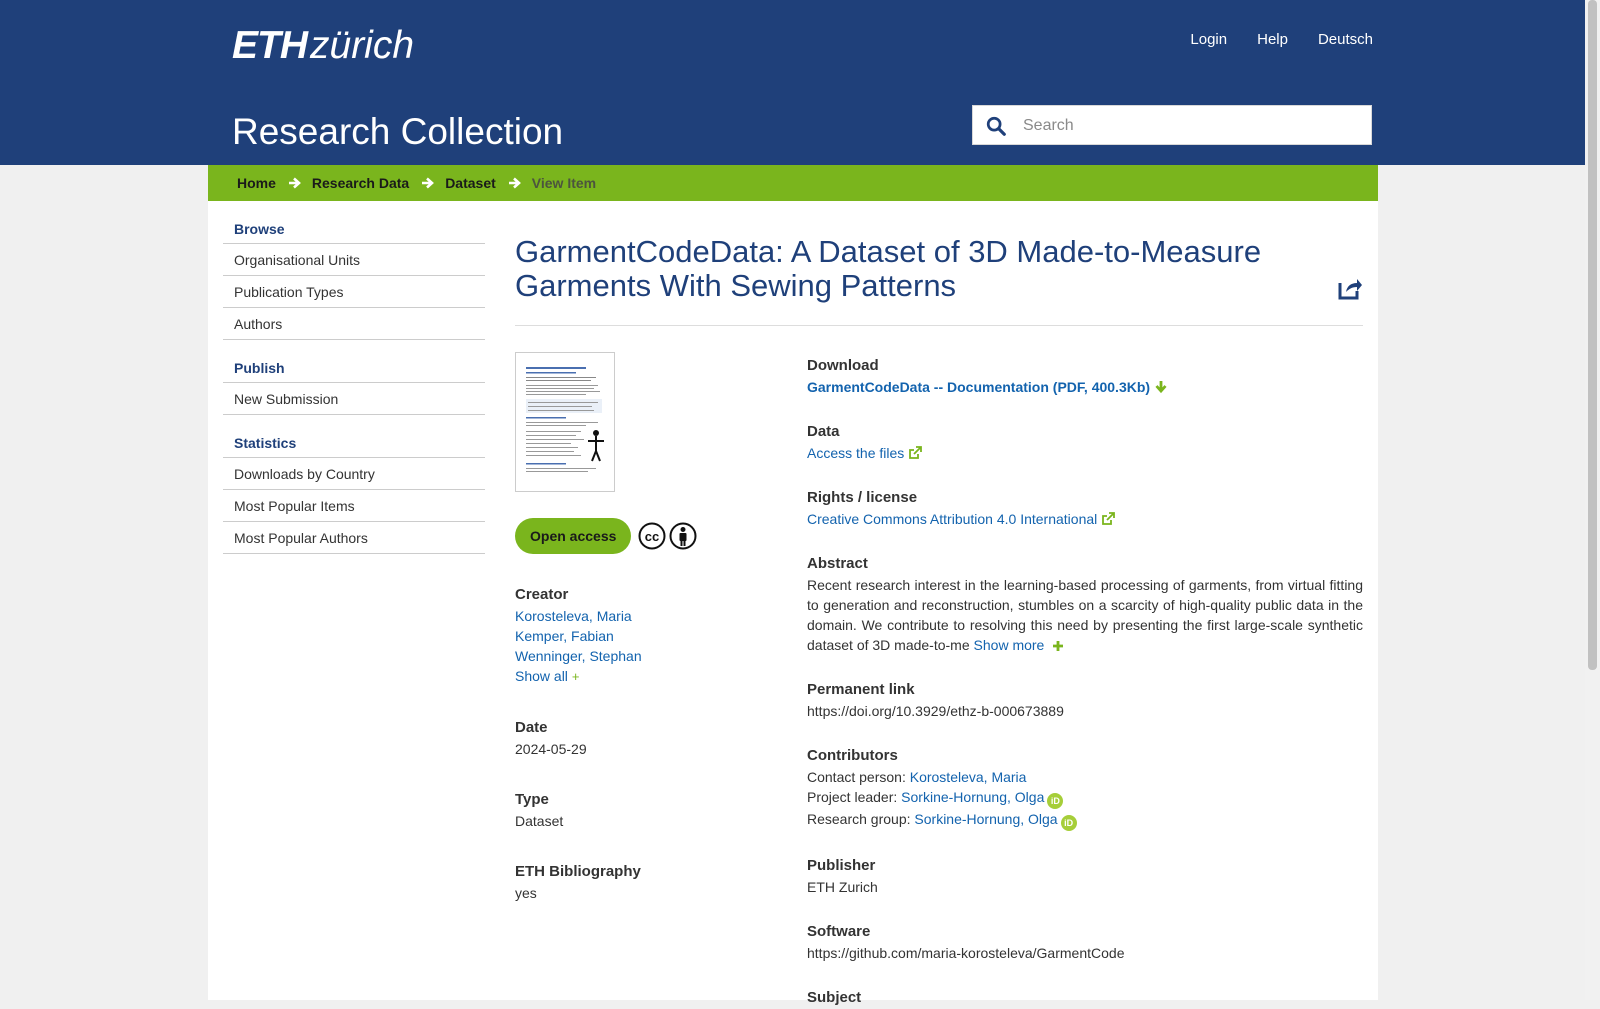 This screenshot has height=1009, width=1600. What do you see at coordinates (843, 365) in the screenshot?
I see `download-label: Download` at bounding box center [843, 365].